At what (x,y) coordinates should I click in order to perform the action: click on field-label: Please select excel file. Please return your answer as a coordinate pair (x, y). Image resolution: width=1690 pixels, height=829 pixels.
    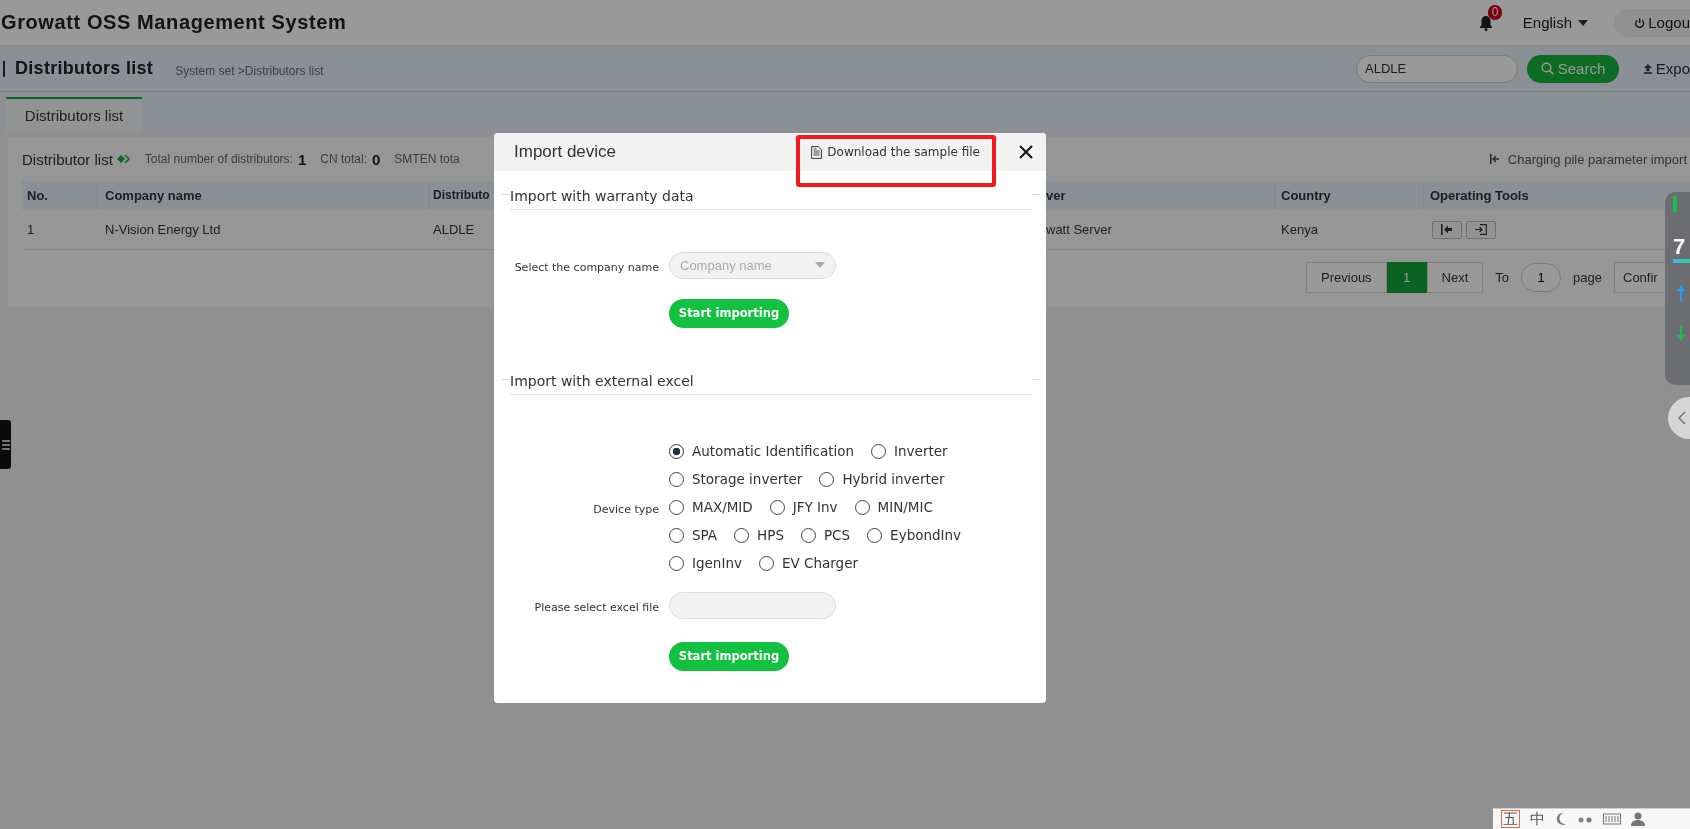
    Looking at the image, I should click on (596, 607).